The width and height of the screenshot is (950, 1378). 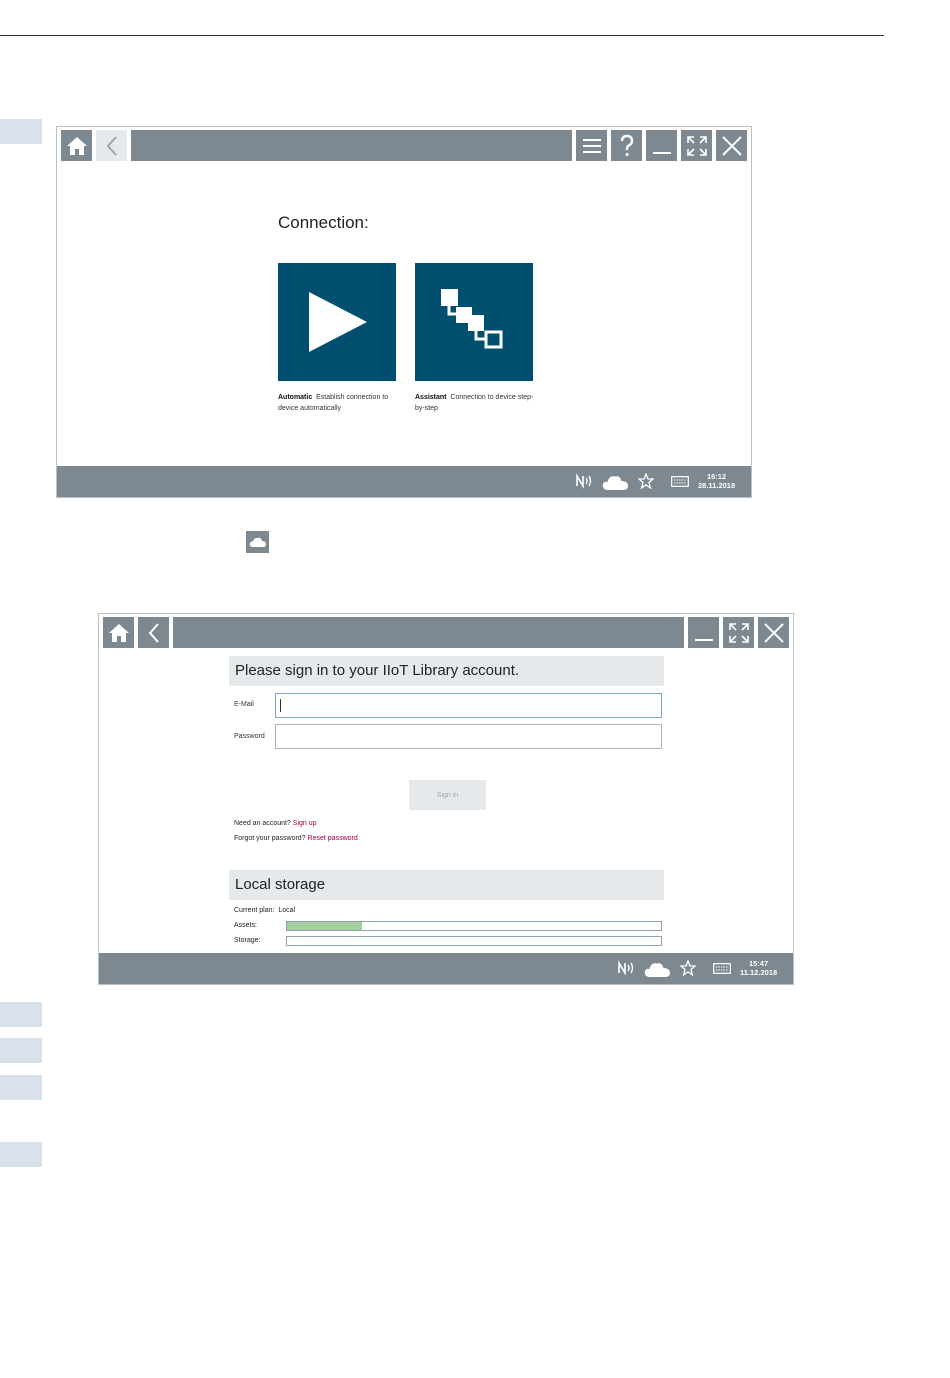 I want to click on password-label: Password, so click(x=249, y=736).